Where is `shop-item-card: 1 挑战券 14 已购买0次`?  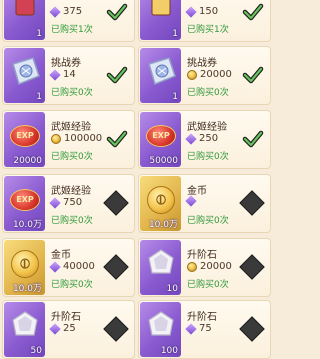
shop-item-card: 1 挑战券 14 已购买0次 is located at coordinates (68, 75).